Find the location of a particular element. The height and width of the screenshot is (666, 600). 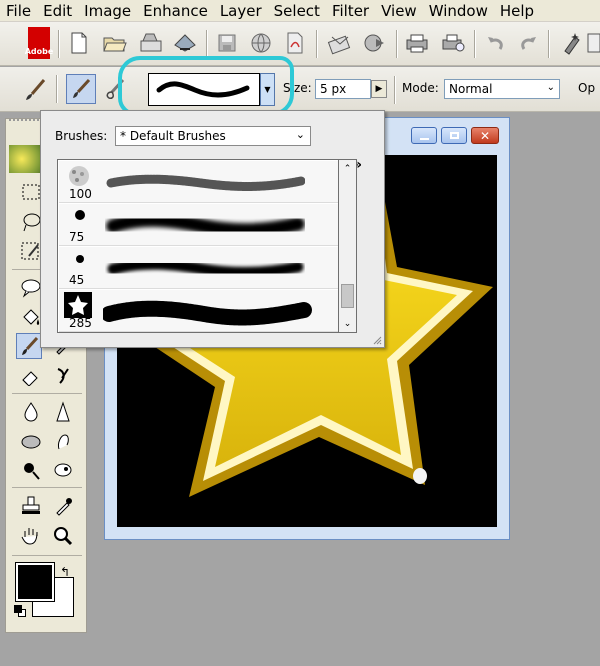

brush-icon is located at coordinates (82, 88).